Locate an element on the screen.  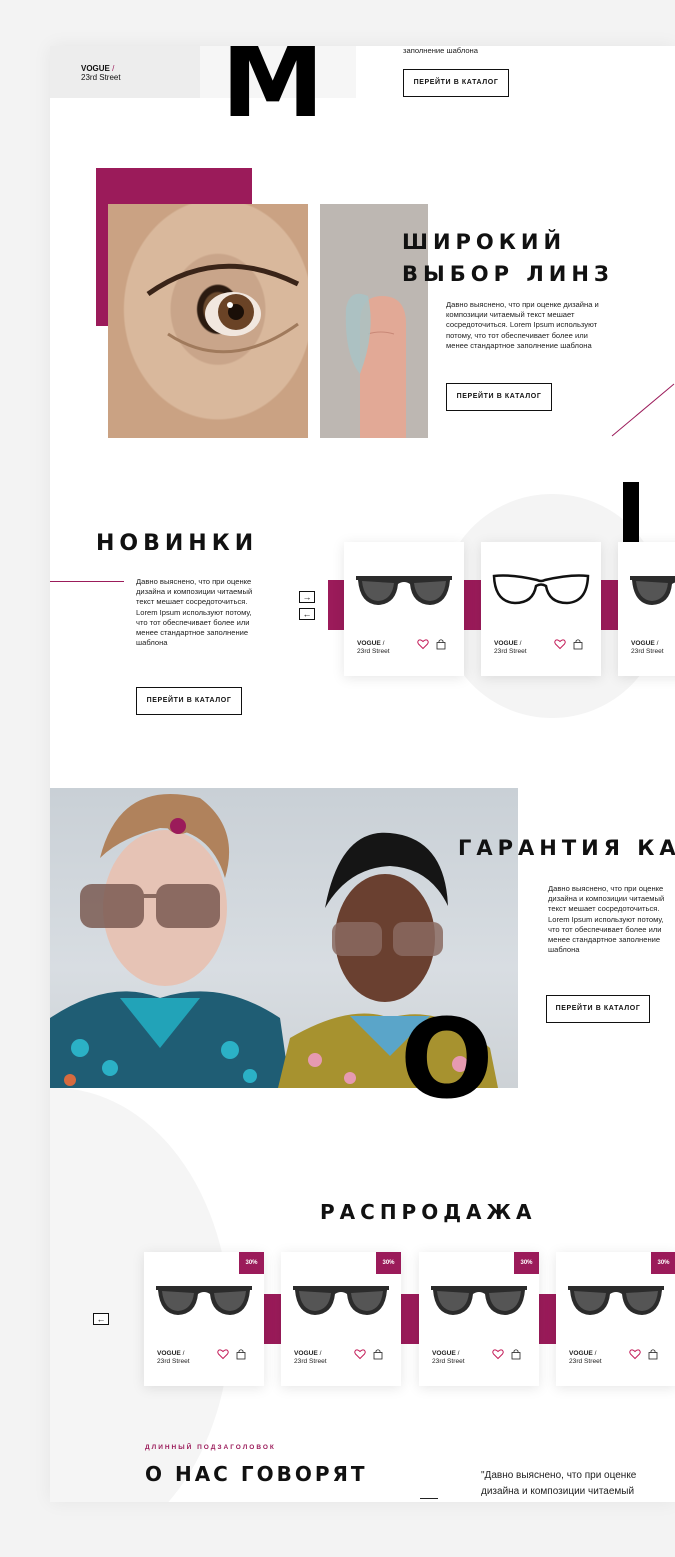
new-big-letter-stroke is located at coordinates (631, 513).